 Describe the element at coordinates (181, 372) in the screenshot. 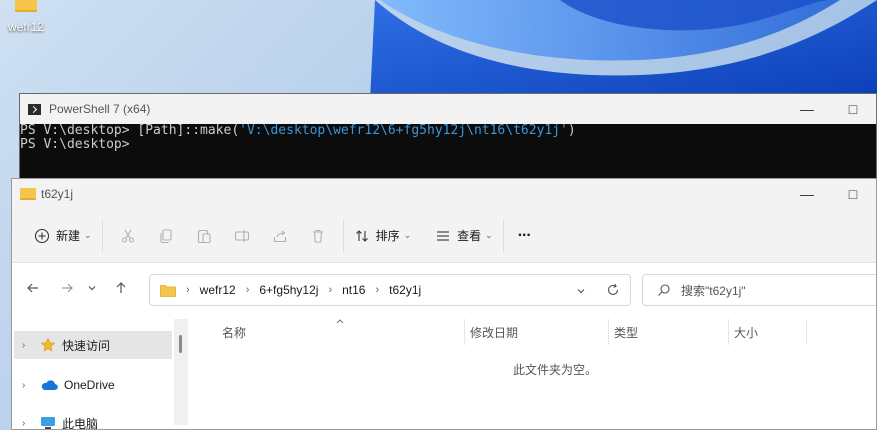

I see `scrollbar` at that location.